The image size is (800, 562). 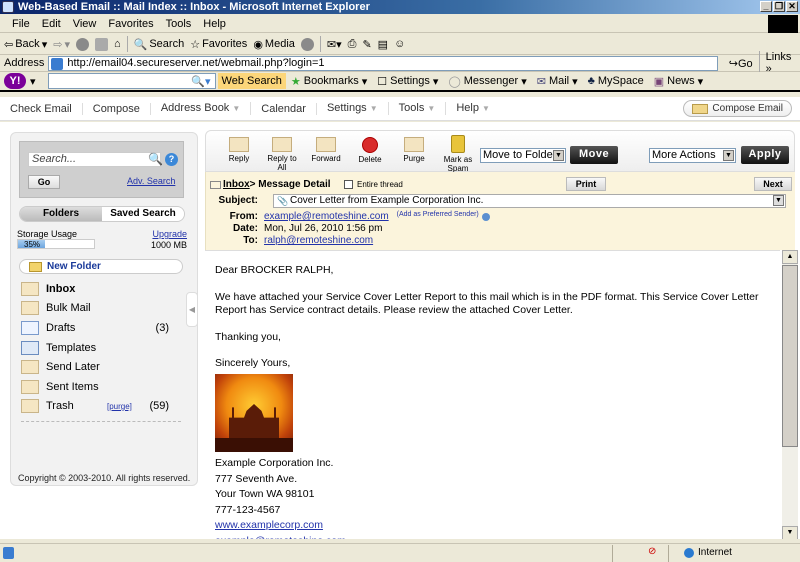 What do you see at coordinates (557, 81) in the screenshot?
I see `mail-button: ✉ Mail ▾` at bounding box center [557, 81].